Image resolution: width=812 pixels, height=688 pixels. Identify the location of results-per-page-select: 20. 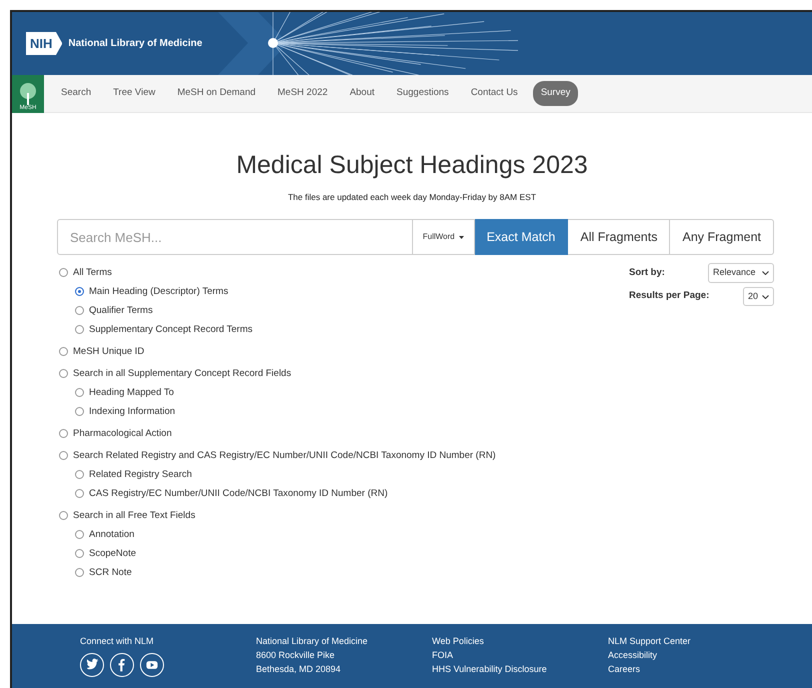
(758, 296).